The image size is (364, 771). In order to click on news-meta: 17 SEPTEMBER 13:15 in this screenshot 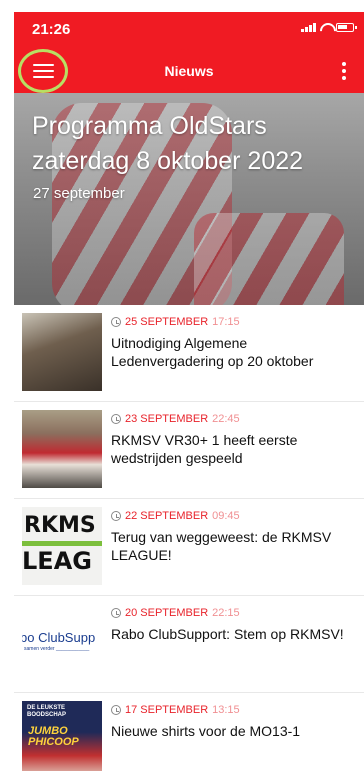, I will do `click(175, 710)`.